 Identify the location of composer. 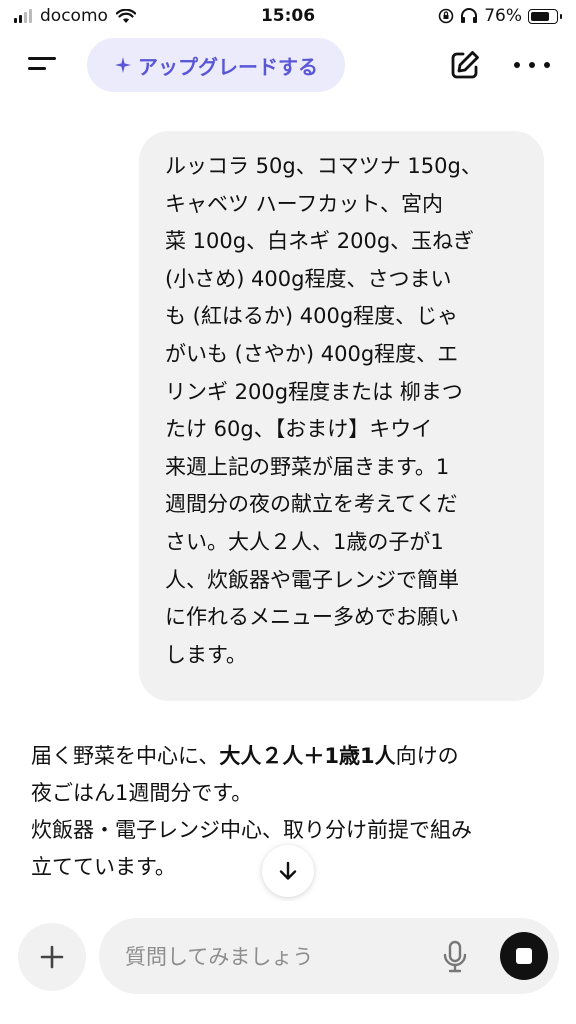
(329, 956).